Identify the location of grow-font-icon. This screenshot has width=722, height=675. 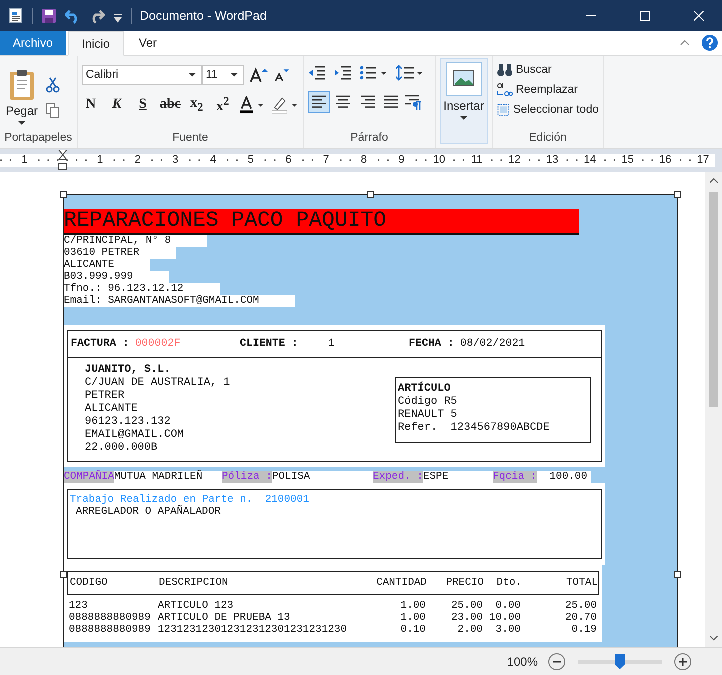
(259, 75).